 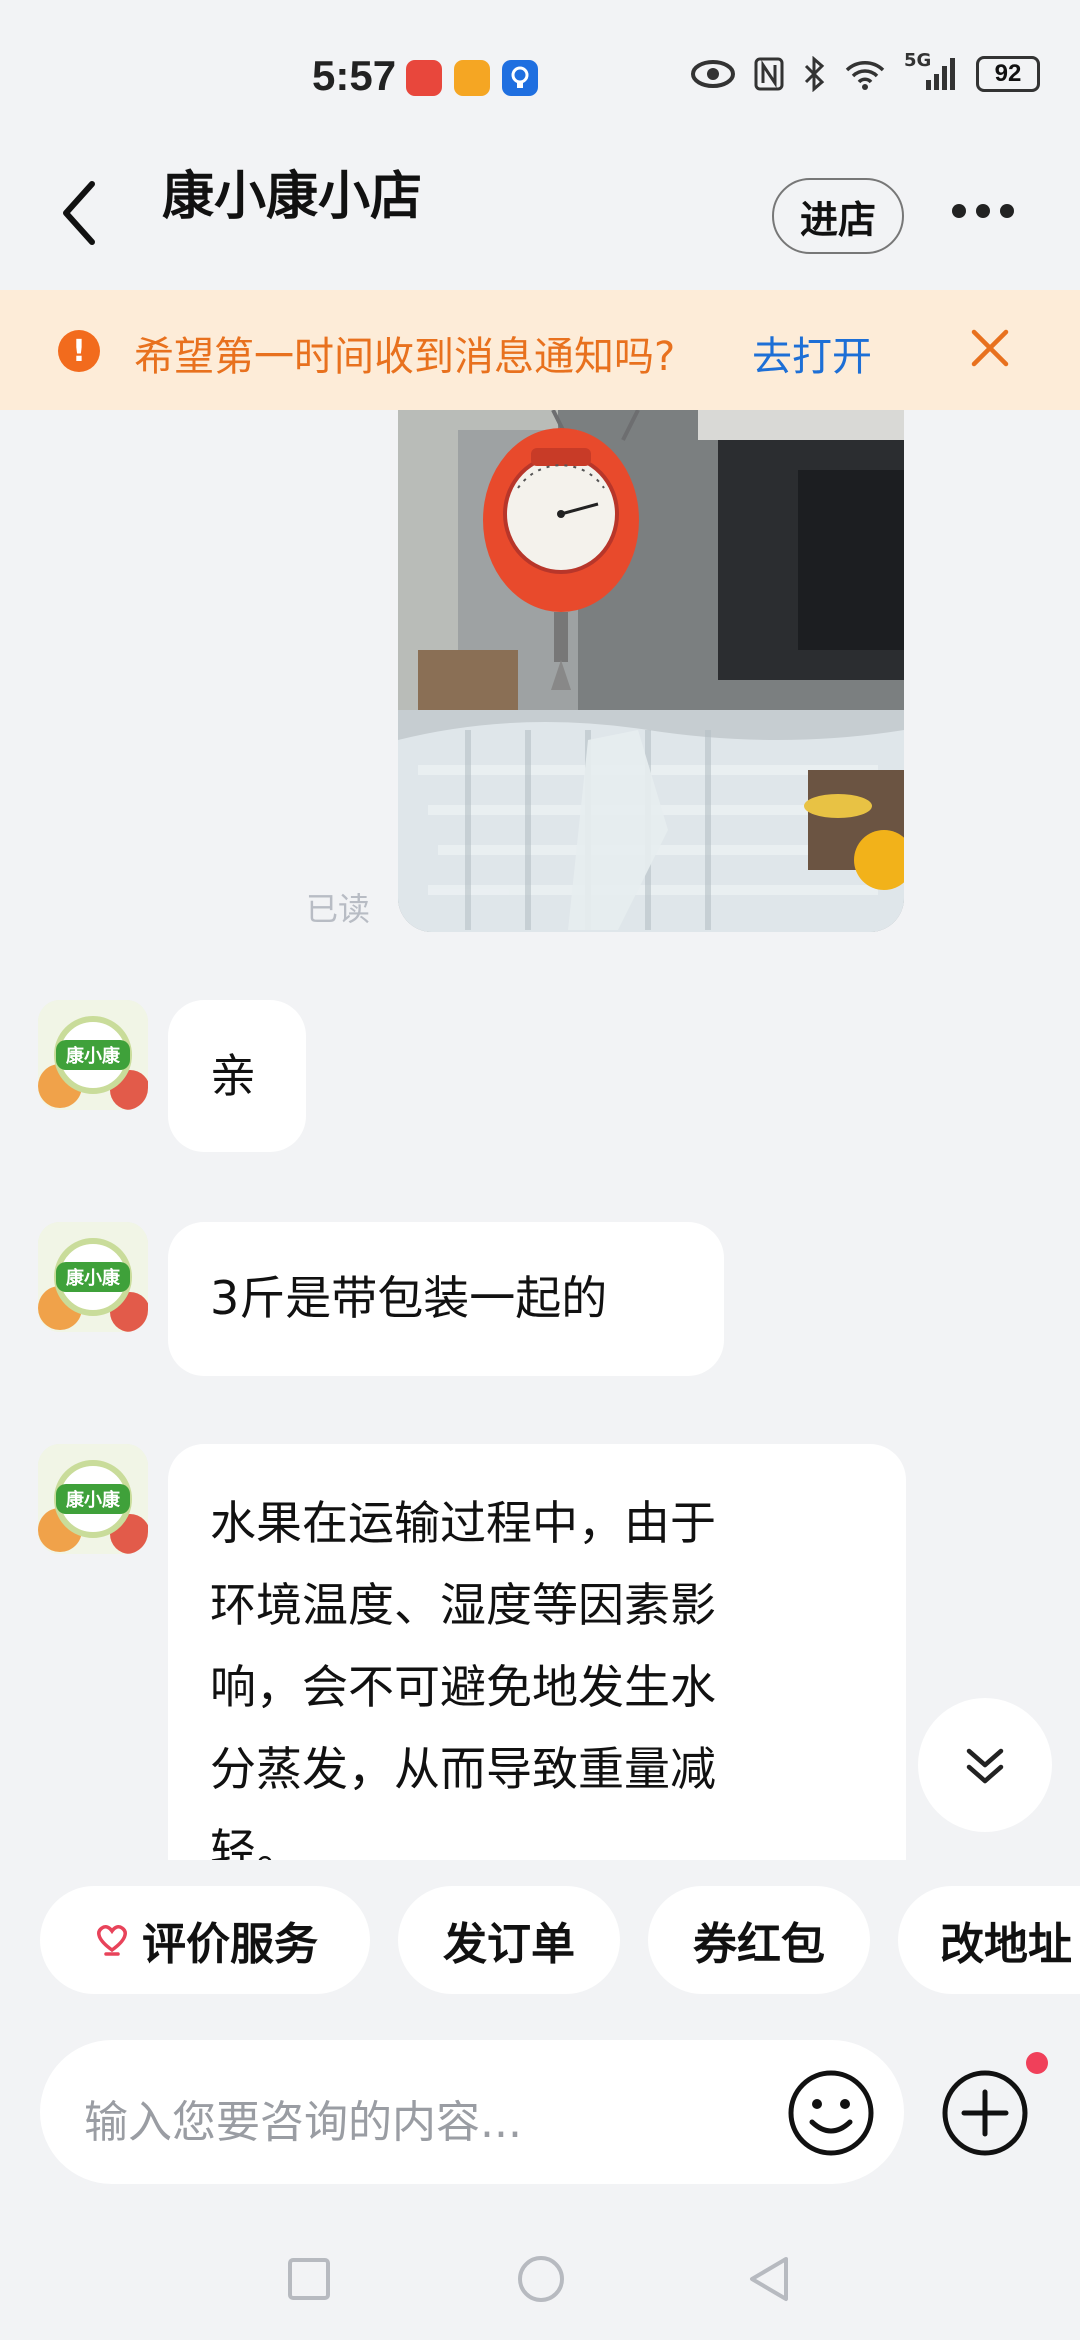 I want to click on huawei-app-icon, so click(x=424, y=78).